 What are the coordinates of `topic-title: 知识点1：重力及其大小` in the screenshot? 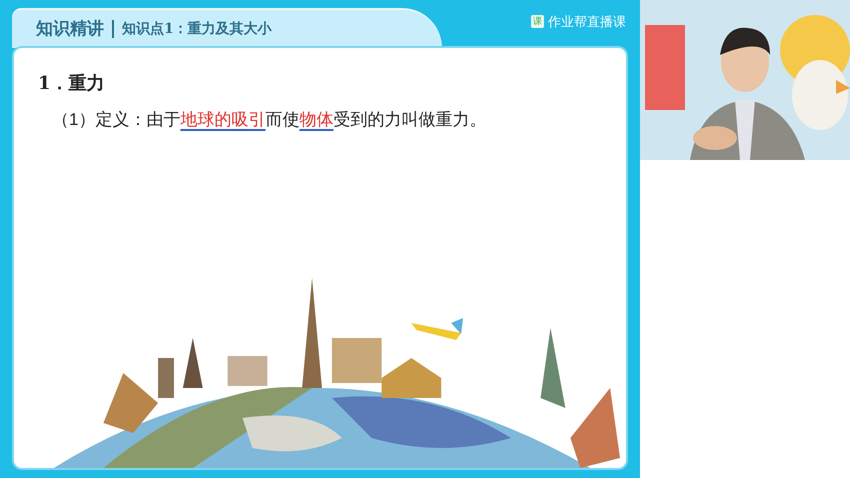 It's located at (197, 29).